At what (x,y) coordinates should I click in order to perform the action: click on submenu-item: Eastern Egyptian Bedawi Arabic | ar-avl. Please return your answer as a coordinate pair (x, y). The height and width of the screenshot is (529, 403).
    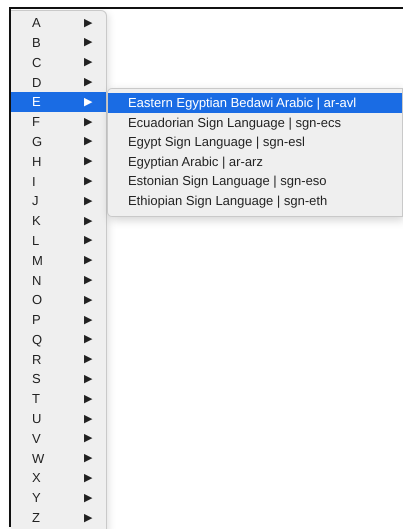
    Looking at the image, I should click on (255, 102).